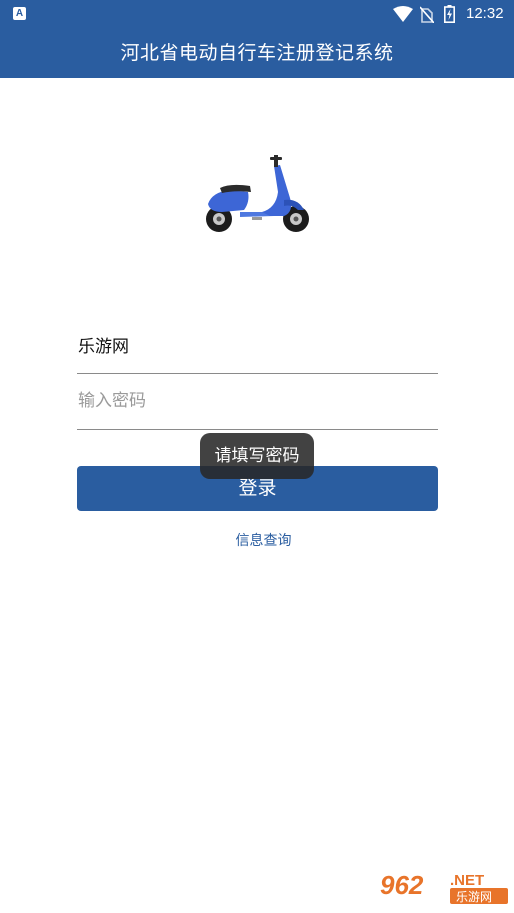  I want to click on status-time: 12:32, so click(485, 13).